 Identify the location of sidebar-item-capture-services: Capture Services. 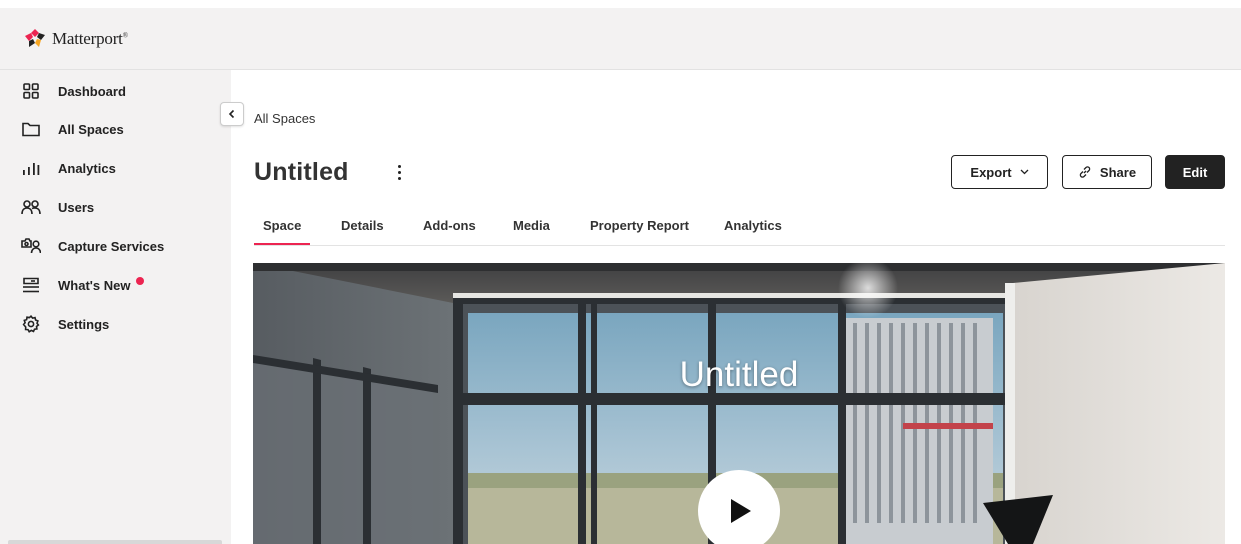
(92, 246).